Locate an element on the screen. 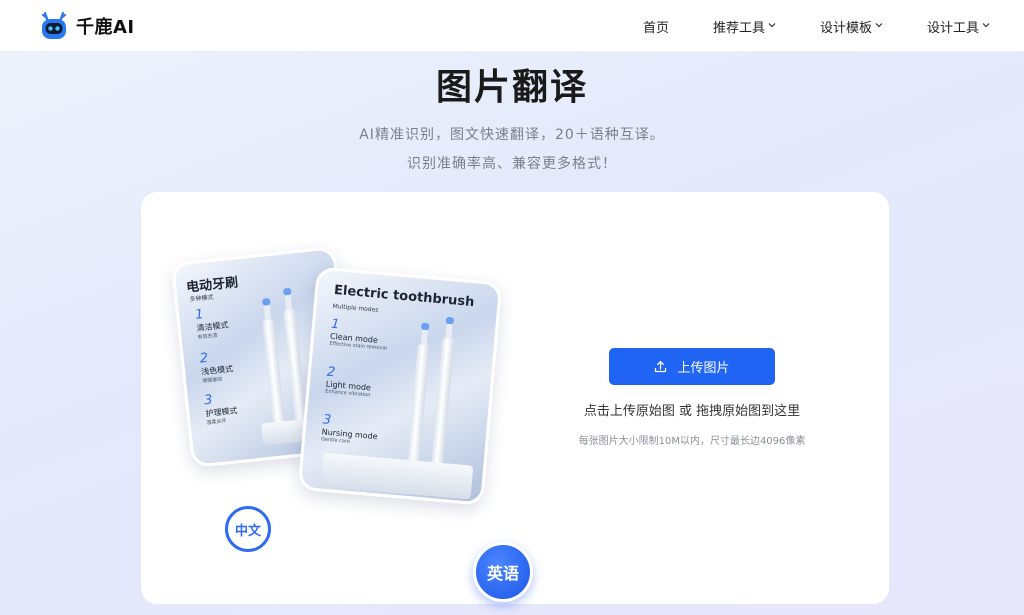  page-title: 图片翻译 is located at coordinates (511, 87).